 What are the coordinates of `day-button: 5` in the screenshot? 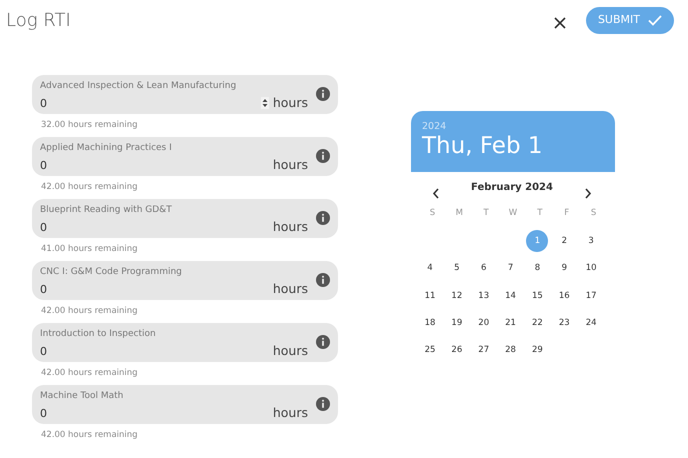 It's located at (457, 268).